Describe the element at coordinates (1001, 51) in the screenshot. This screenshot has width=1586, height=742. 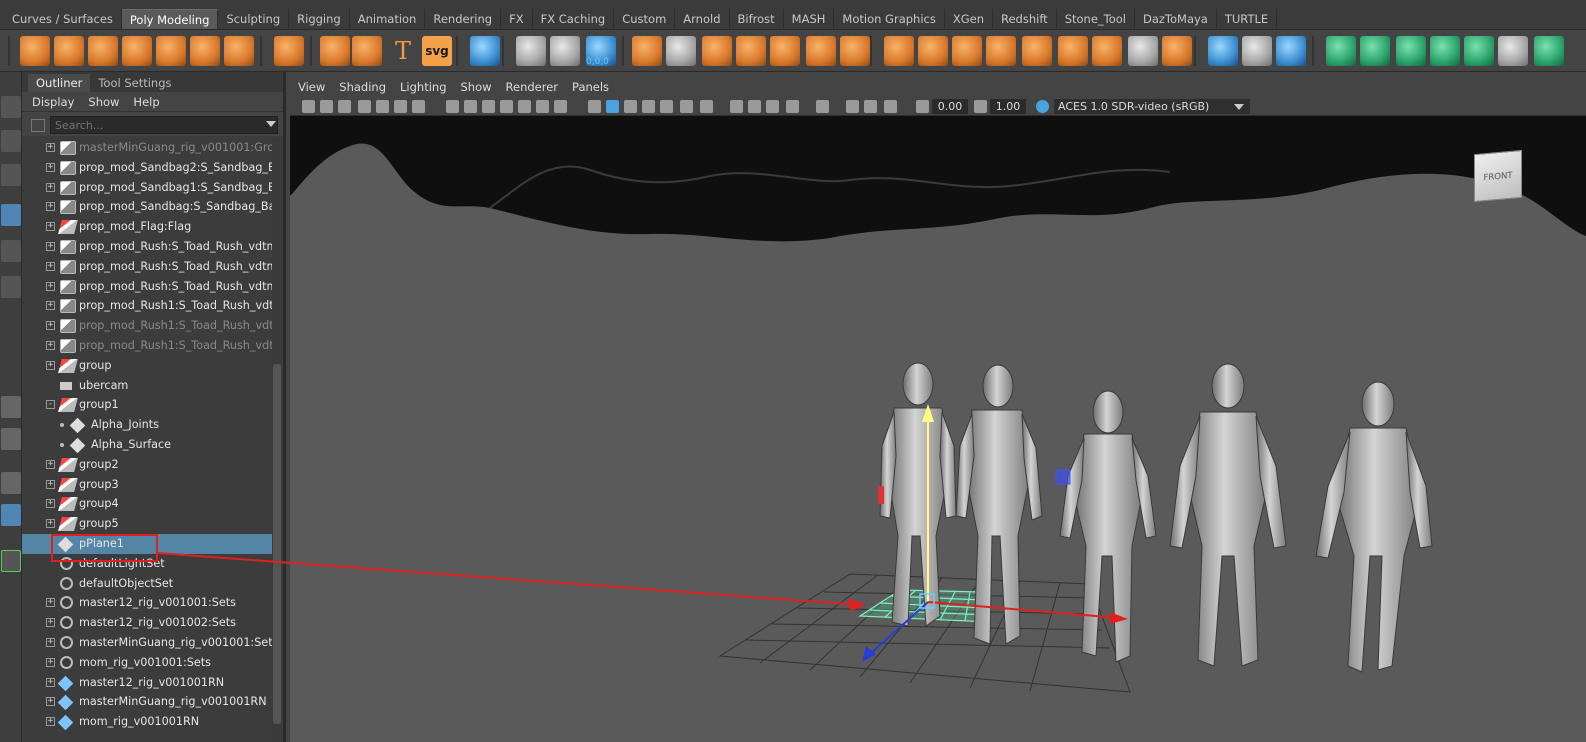
I see `append-icon` at that location.